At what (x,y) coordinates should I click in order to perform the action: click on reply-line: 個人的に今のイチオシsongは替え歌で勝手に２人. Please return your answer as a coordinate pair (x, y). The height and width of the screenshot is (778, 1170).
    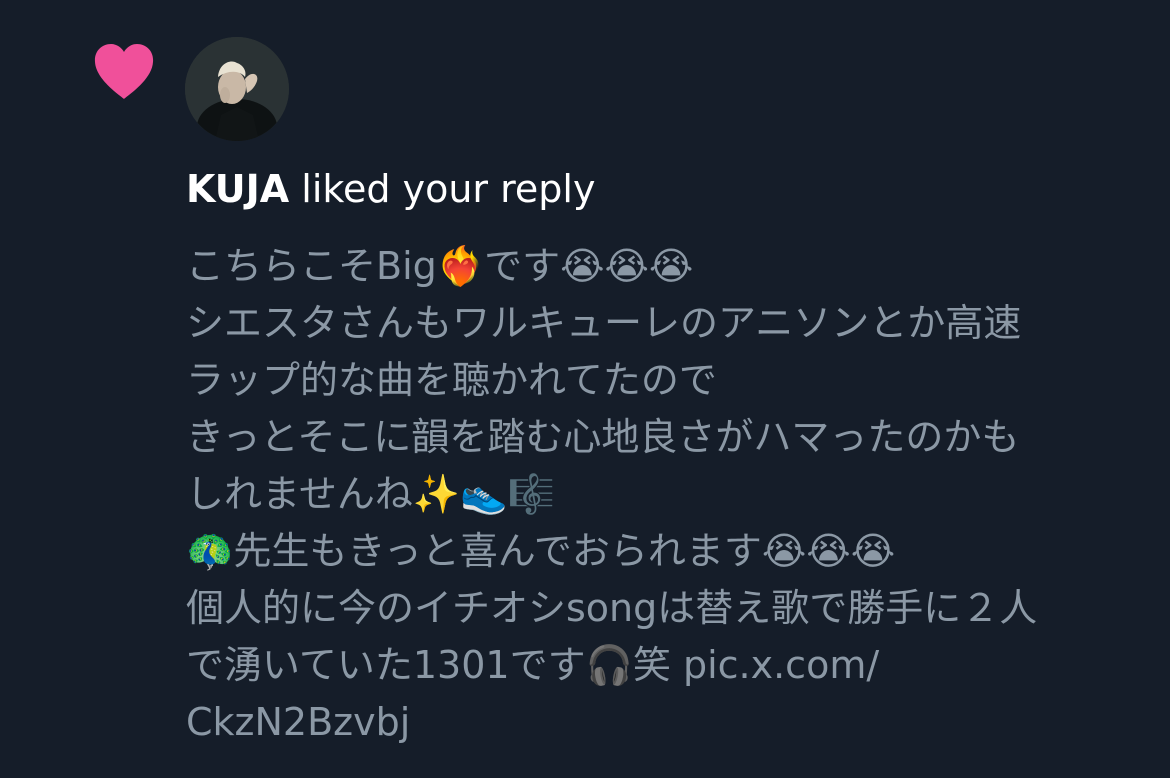
    Looking at the image, I should click on (612, 608).